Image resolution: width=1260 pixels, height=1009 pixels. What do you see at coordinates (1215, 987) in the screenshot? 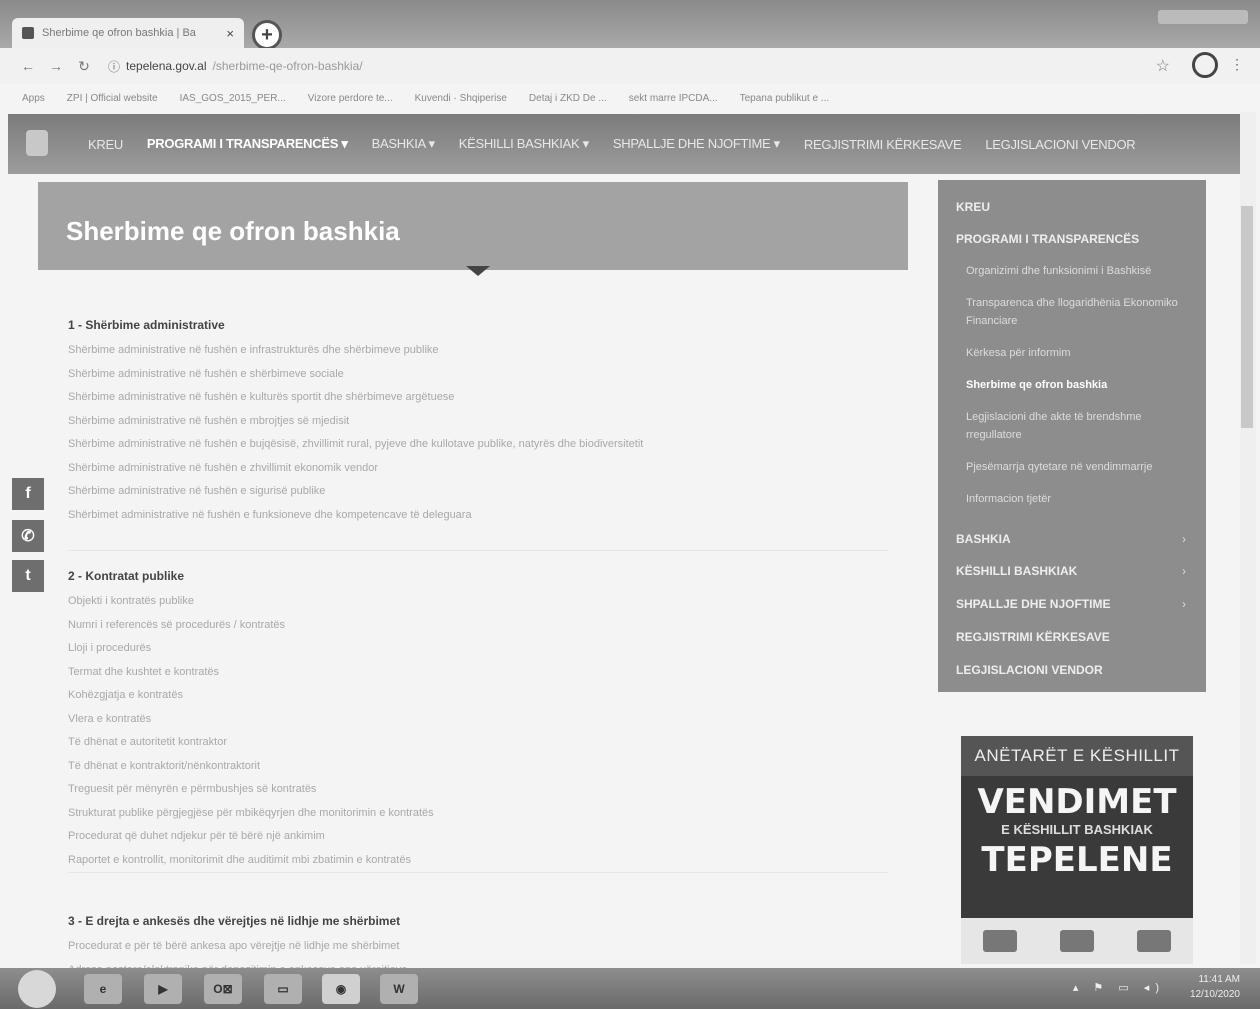
I see `clock: 11:41 AM 12/10/2020` at bounding box center [1215, 987].